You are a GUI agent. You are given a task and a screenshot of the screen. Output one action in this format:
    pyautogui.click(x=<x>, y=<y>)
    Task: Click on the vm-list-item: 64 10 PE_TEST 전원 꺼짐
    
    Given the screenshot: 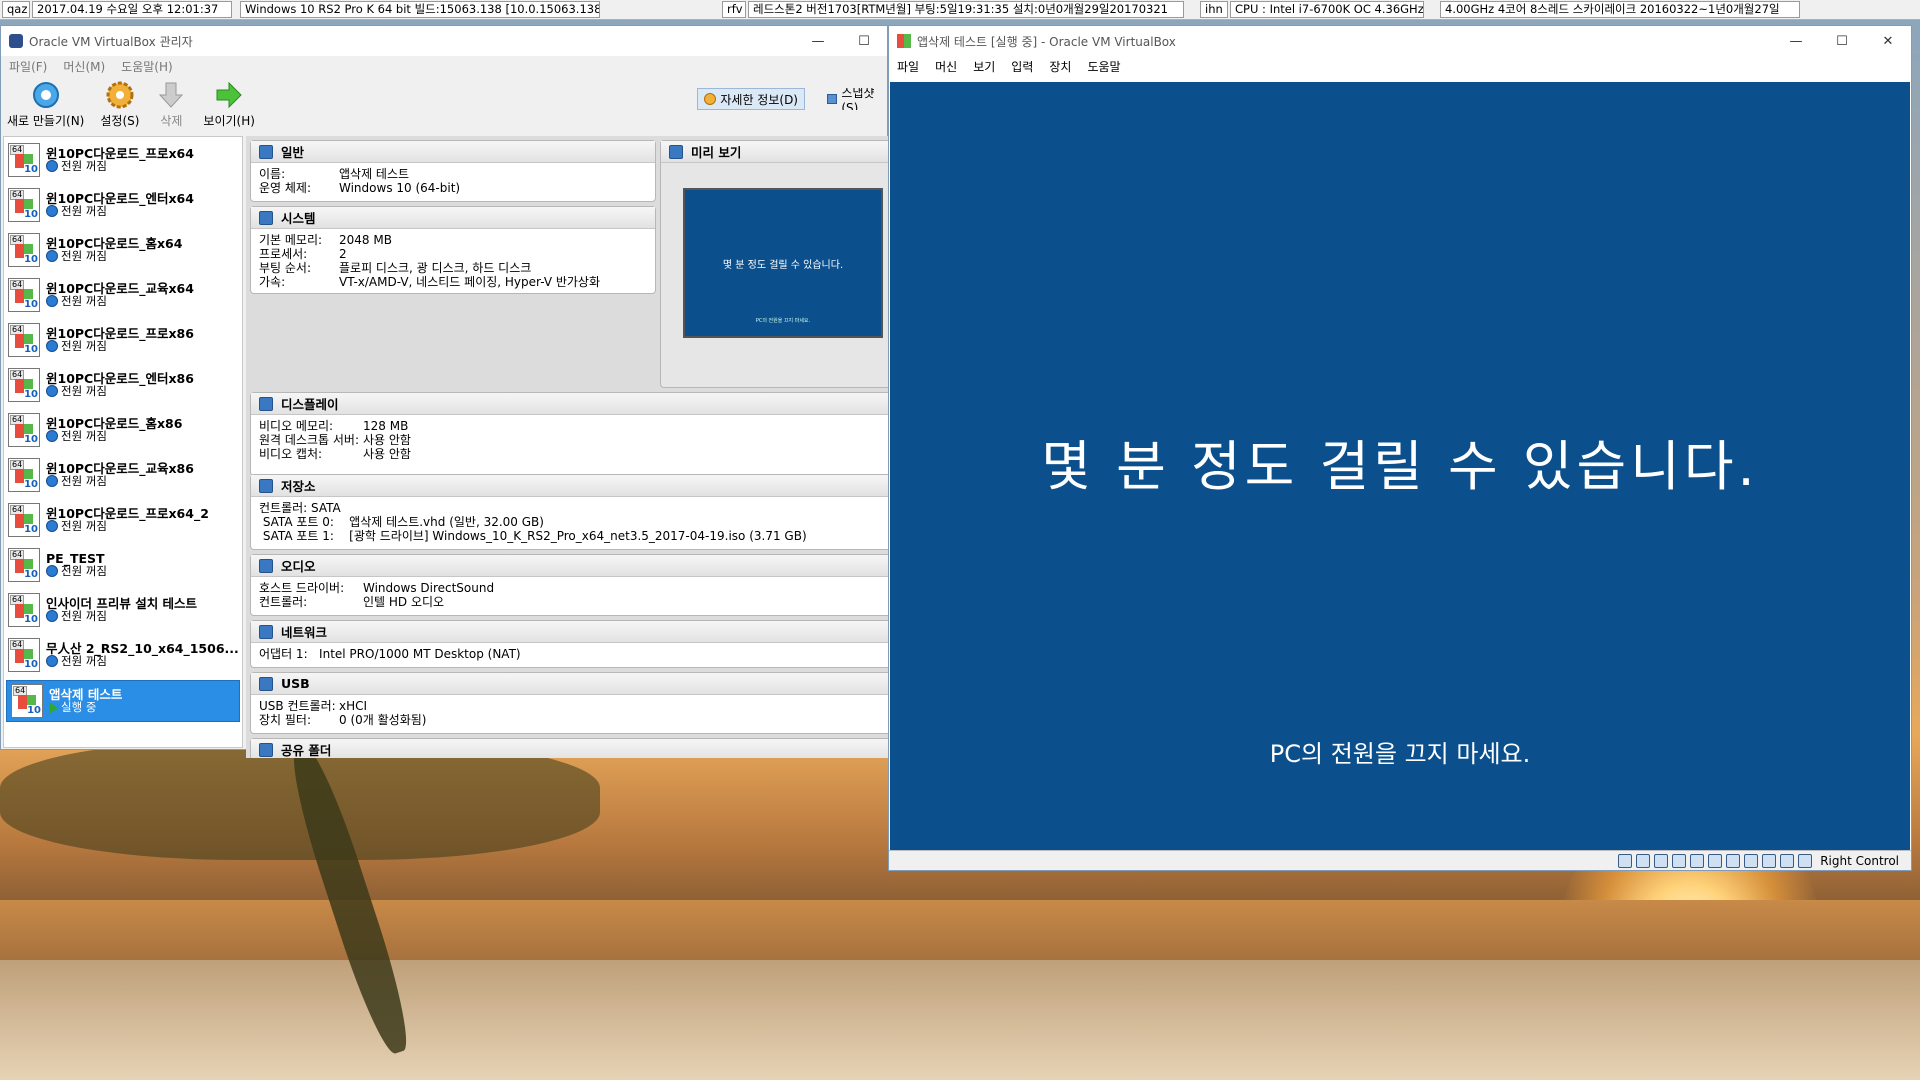 What is the action you would take?
    pyautogui.click(x=123, y=564)
    